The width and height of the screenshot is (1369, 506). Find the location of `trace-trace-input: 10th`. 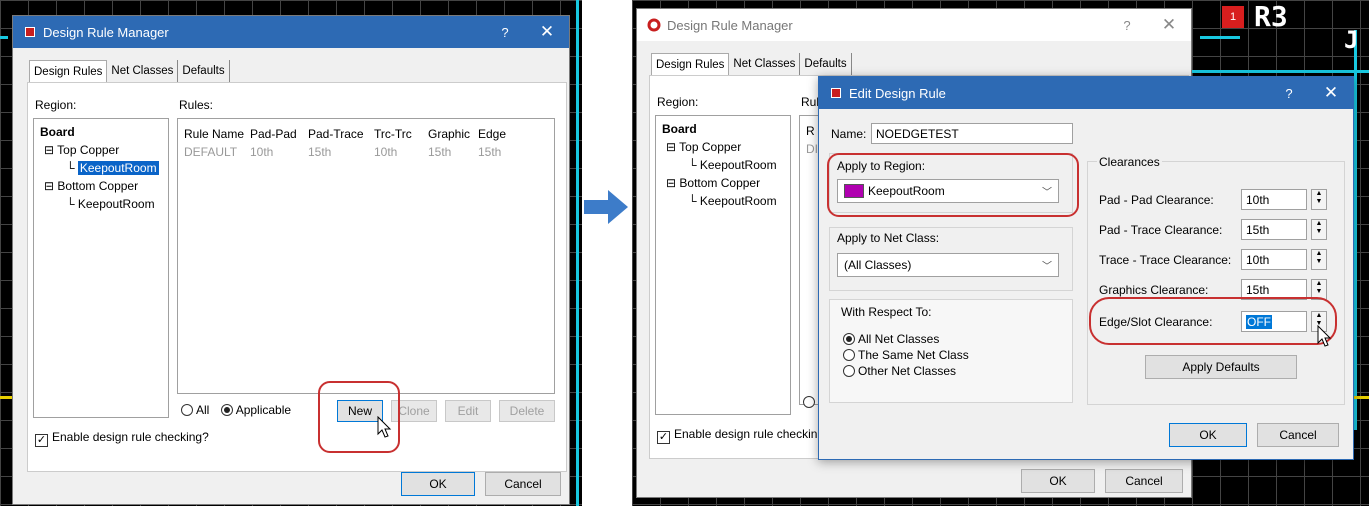

trace-trace-input: 10th is located at coordinates (1274, 259).